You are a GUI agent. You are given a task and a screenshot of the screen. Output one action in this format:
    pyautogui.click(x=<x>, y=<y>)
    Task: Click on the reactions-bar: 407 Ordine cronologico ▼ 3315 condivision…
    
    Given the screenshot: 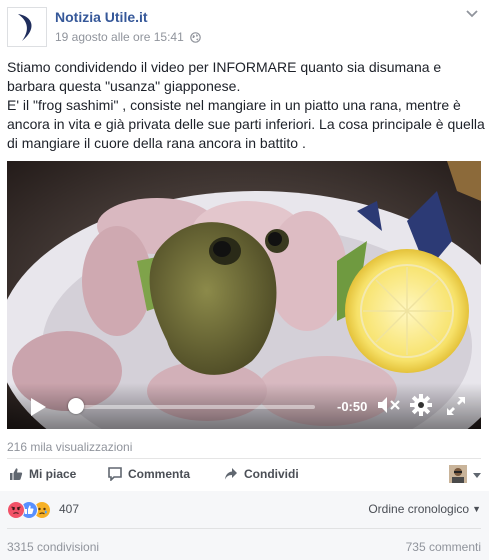 What is the action you would take?
    pyautogui.click(x=244, y=525)
    